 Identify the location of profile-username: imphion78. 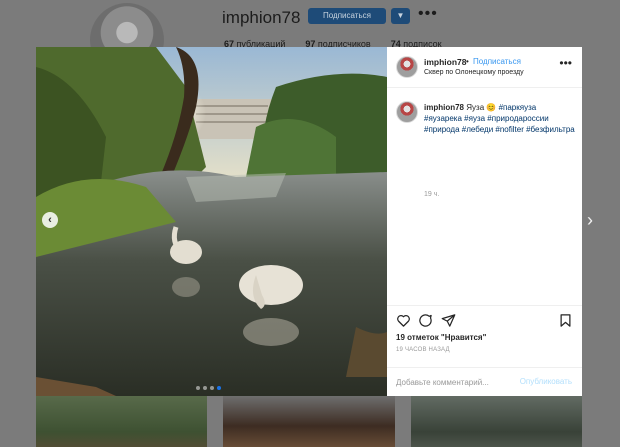
(261, 17).